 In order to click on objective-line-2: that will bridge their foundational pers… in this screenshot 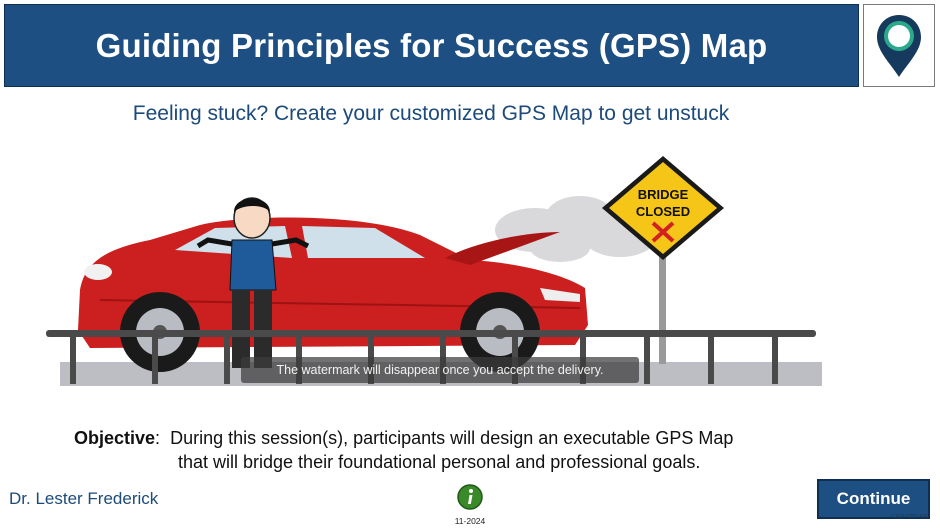, I will do `click(439, 462)`.